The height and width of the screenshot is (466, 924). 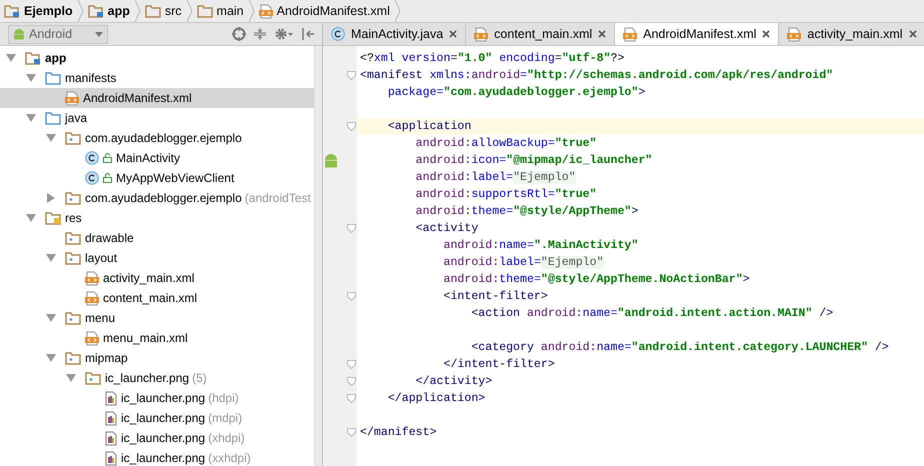 I want to click on tree-item: manifests, so click(x=157, y=78).